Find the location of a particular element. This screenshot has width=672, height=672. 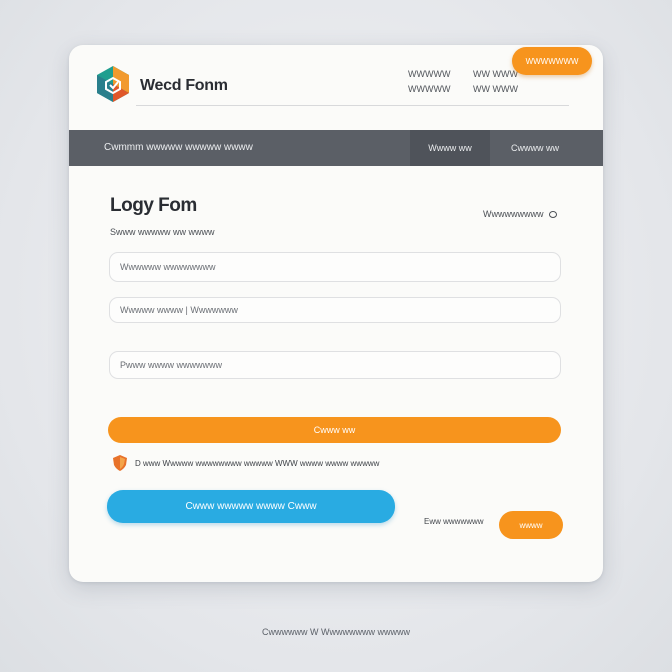

navbar-title: Cwmmm wwwww wwwww wwww is located at coordinates (178, 147).